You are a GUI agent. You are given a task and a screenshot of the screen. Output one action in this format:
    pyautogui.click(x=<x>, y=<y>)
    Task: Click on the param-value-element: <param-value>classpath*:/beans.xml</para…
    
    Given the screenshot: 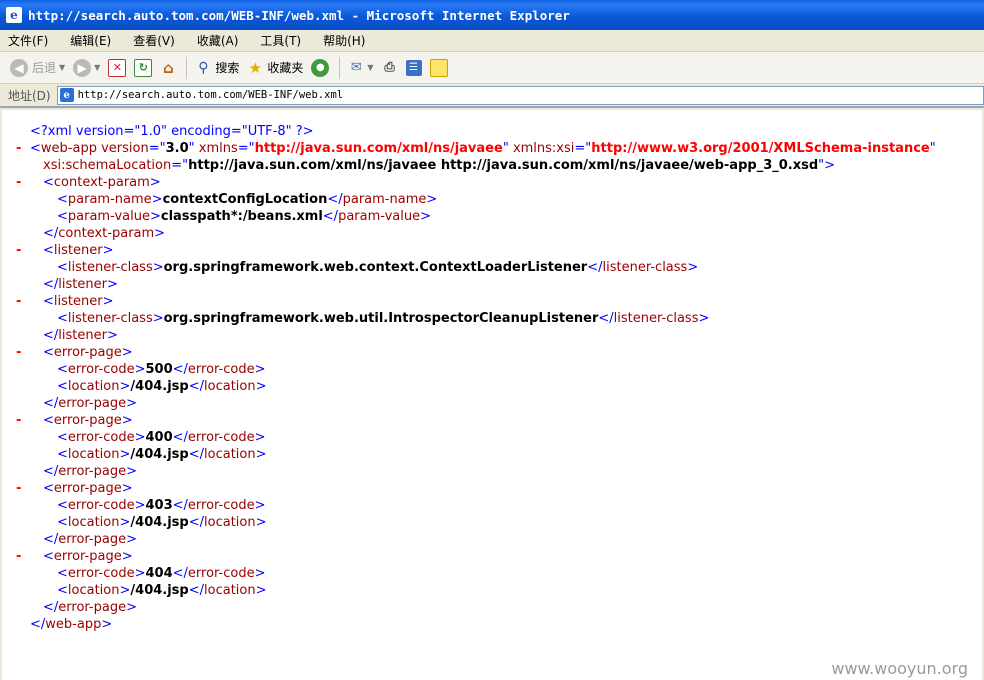 What is the action you would take?
    pyautogui.click(x=244, y=216)
    